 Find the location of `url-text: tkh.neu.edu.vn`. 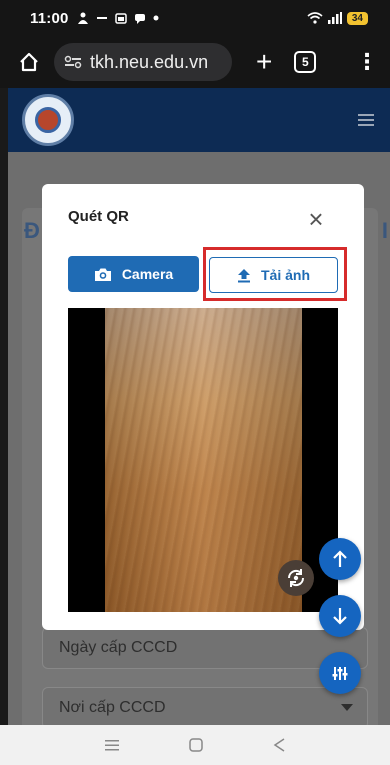

url-text: tkh.neu.edu.vn is located at coordinates (149, 62).